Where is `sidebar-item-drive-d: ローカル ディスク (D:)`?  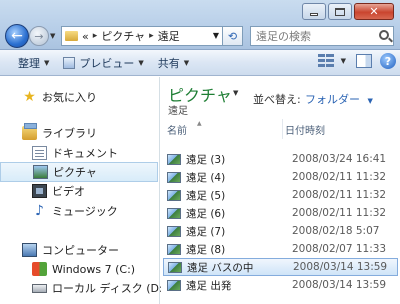 sidebar-item-drive-d: ローカル ディスク (D:) is located at coordinates (83, 288).